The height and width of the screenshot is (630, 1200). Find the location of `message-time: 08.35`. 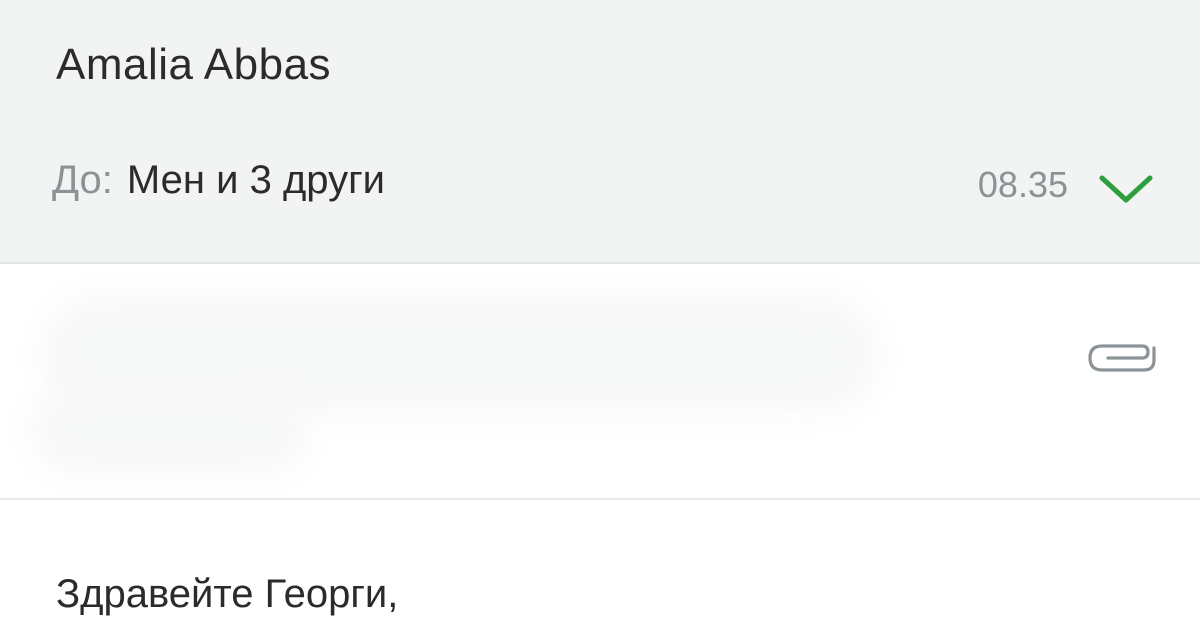

message-time: 08.35 is located at coordinates (1022, 184).